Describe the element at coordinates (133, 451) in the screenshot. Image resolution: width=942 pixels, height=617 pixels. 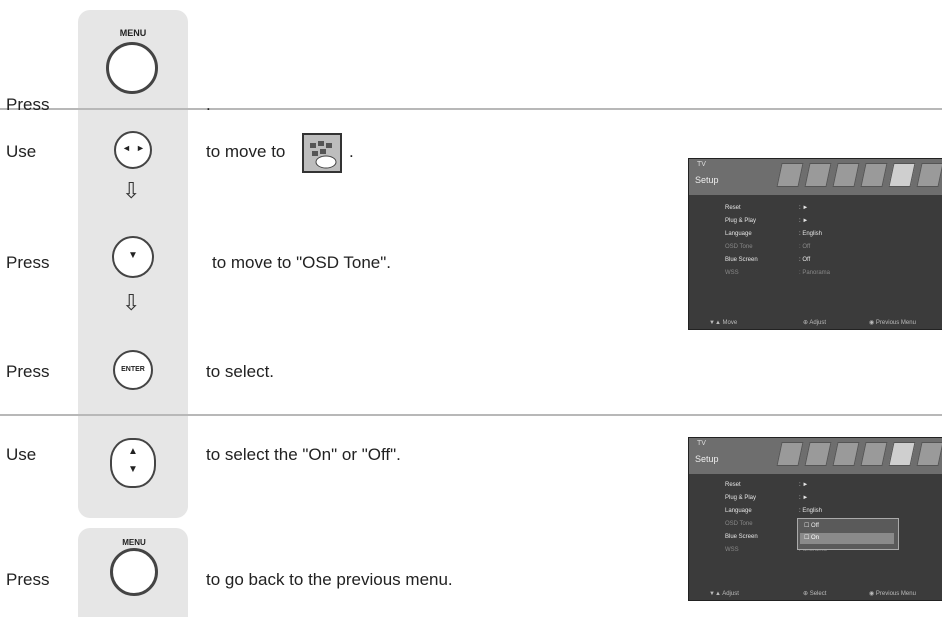
I see `up-arrow-icon: ▲` at that location.